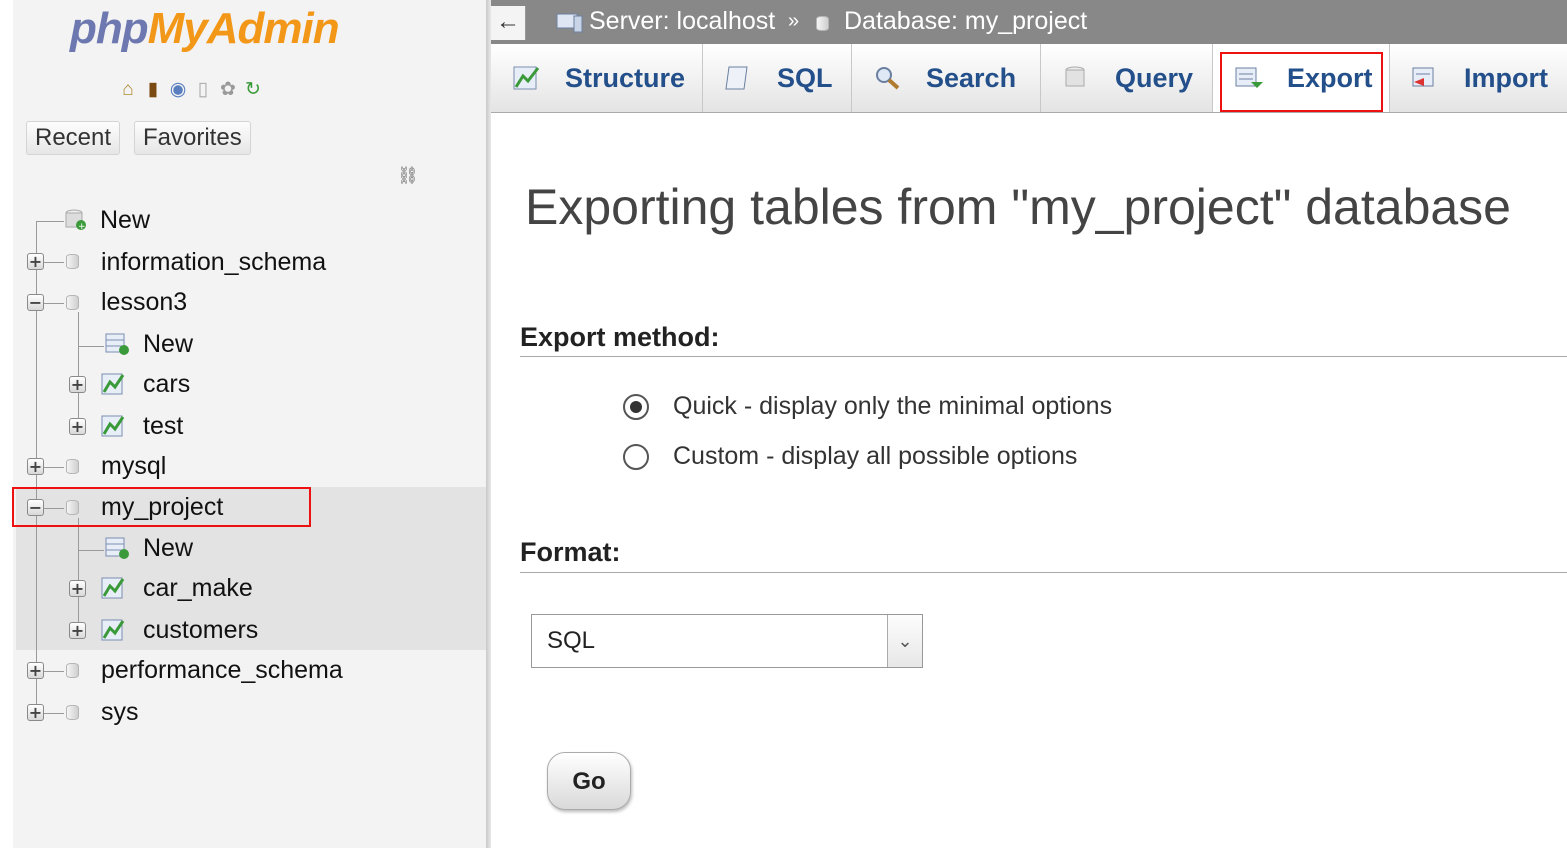  What do you see at coordinates (888, 78) in the screenshot?
I see `search-icon` at bounding box center [888, 78].